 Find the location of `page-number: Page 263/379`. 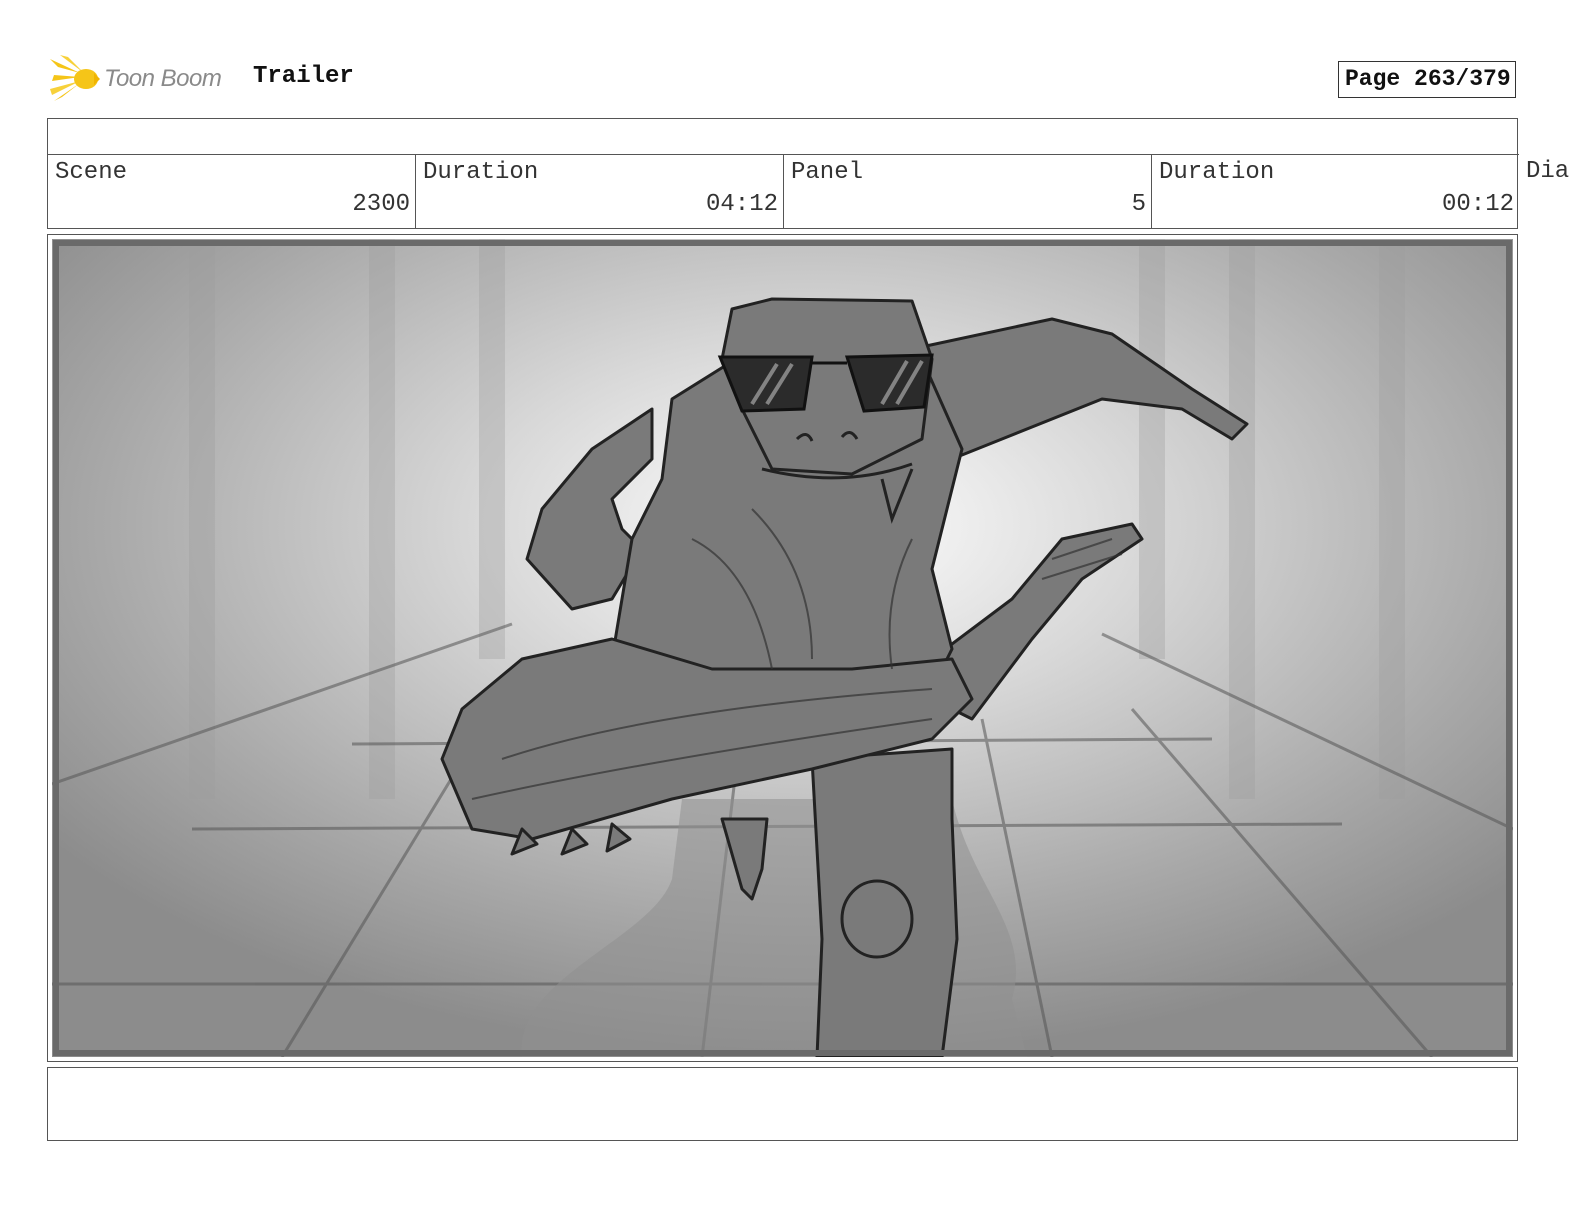

page-number: Page 263/379 is located at coordinates (1427, 79).